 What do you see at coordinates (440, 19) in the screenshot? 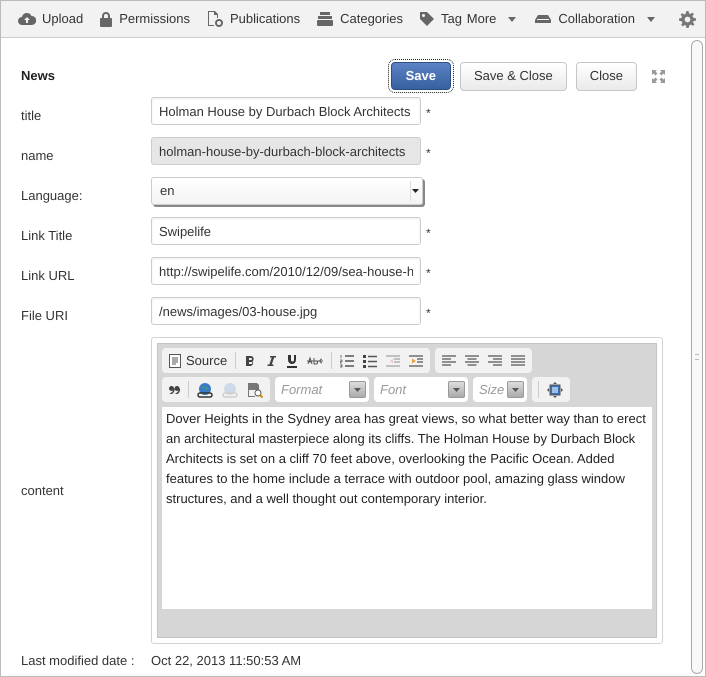
I see `toolbar-button: Tag` at bounding box center [440, 19].